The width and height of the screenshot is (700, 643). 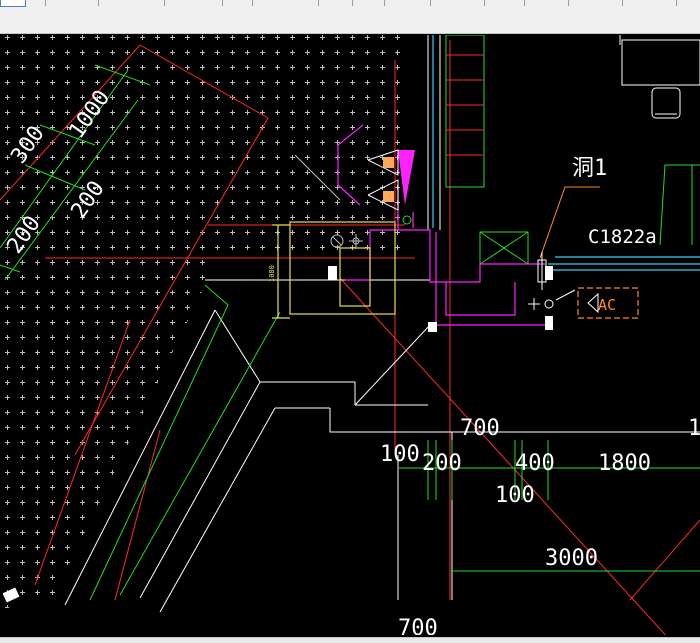 What do you see at coordinates (418, 625) in the screenshot?
I see `dim-700-bottom: 700` at bounding box center [418, 625].